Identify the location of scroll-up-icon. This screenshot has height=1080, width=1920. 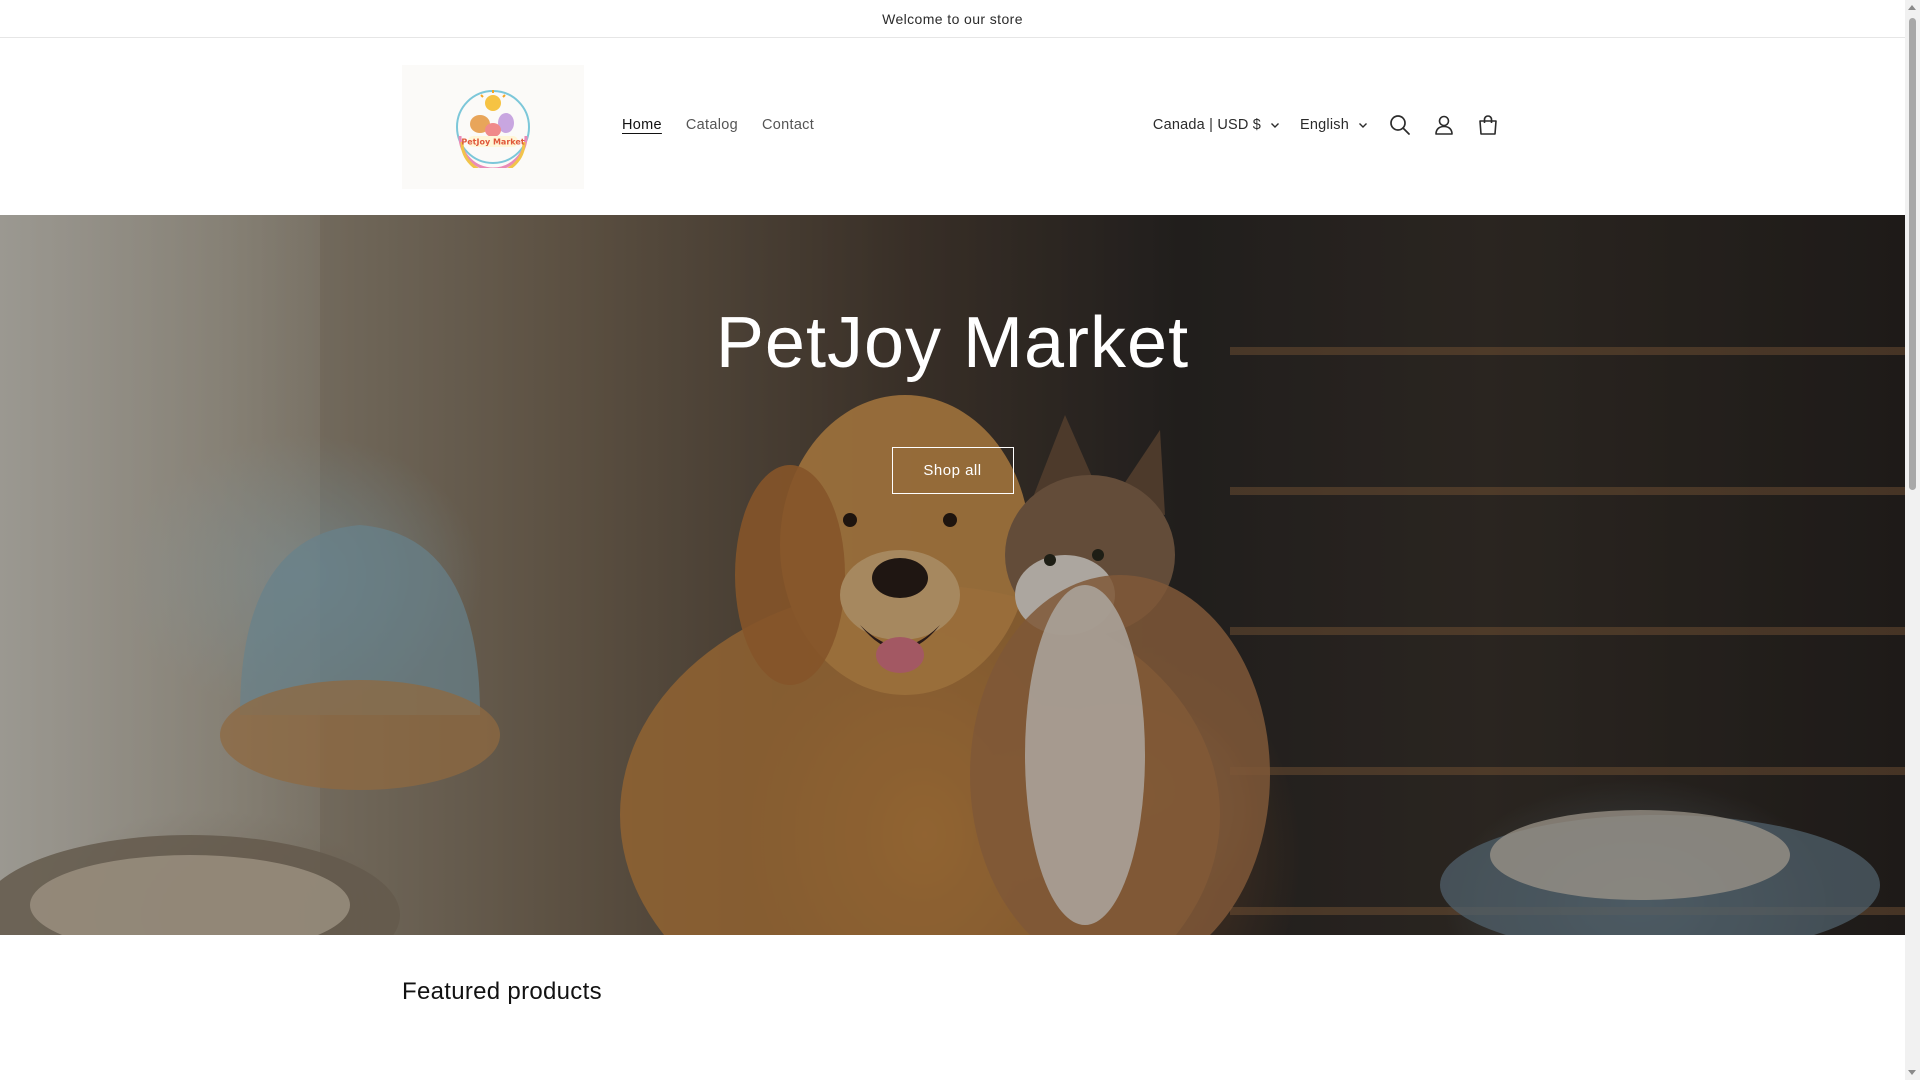
(1912, 7).